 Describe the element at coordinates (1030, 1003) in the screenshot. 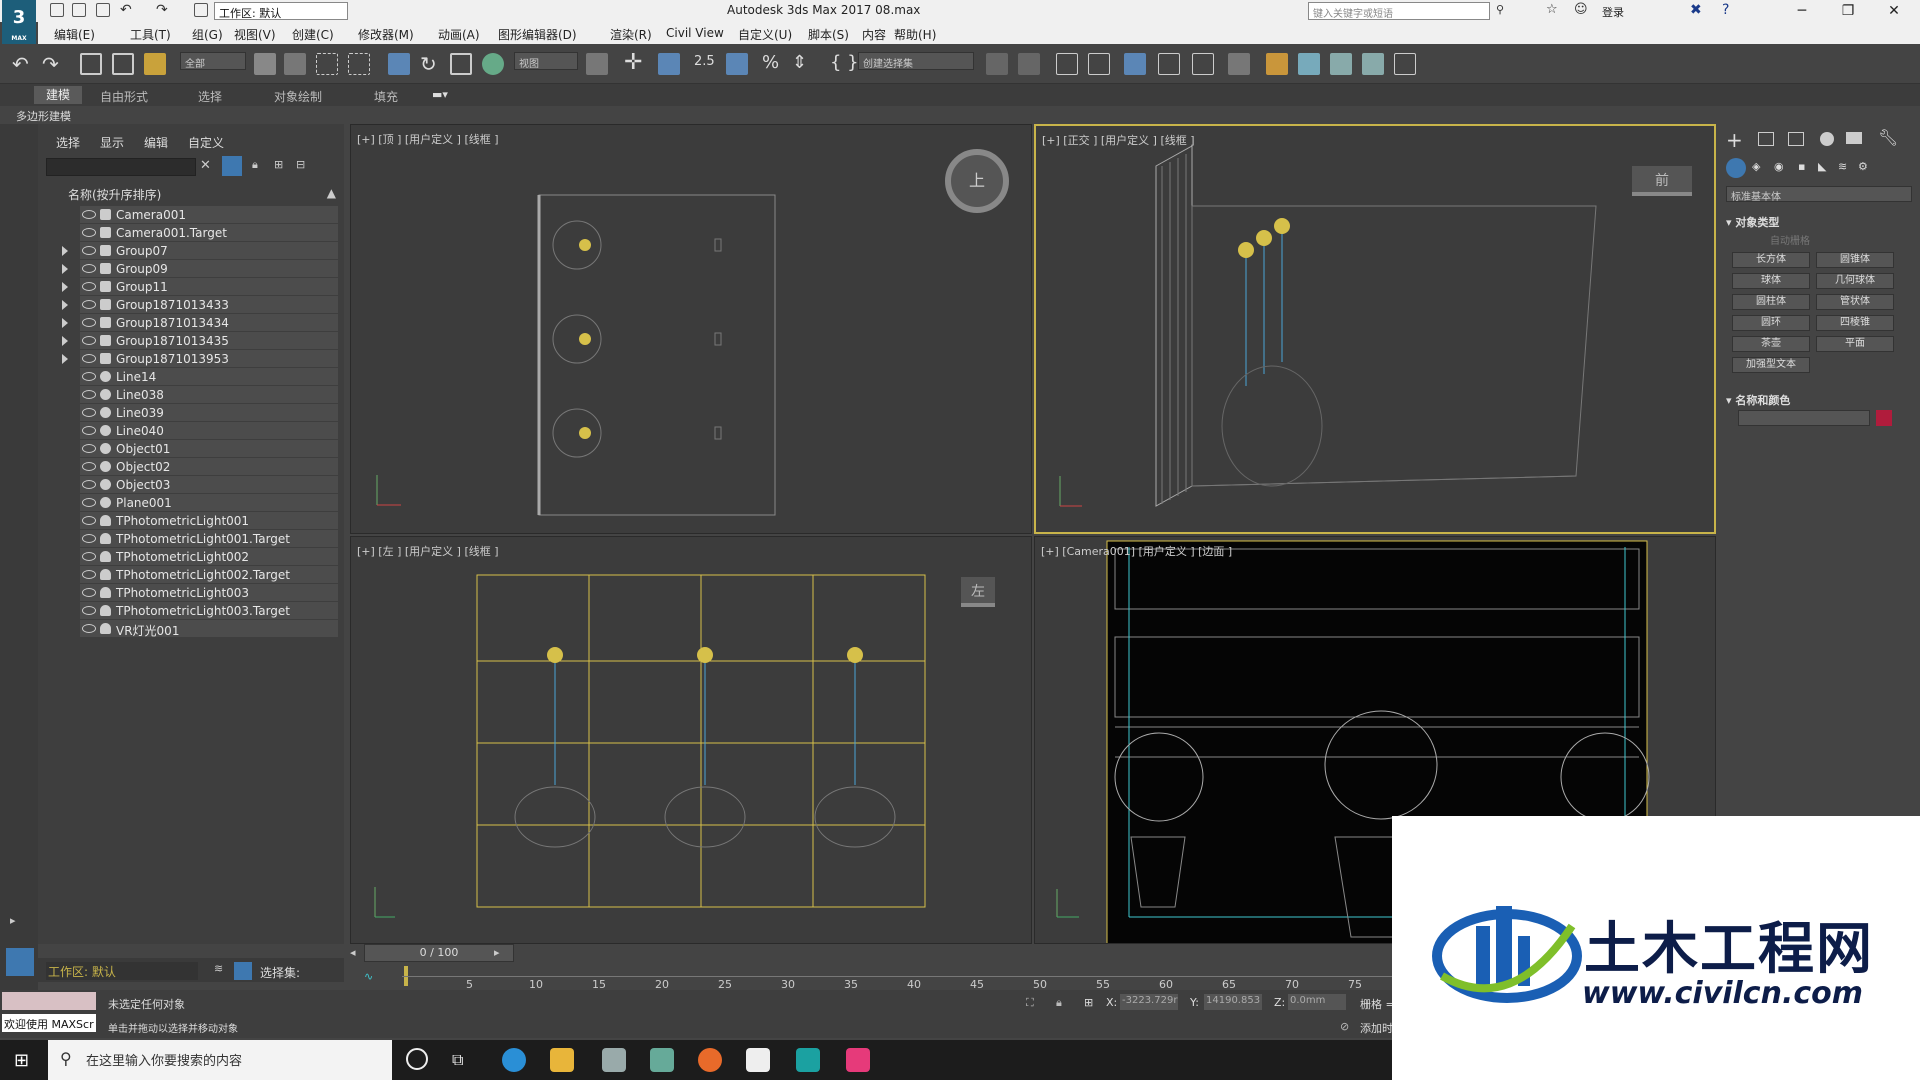

I see `isolate-icon: ⛶` at that location.